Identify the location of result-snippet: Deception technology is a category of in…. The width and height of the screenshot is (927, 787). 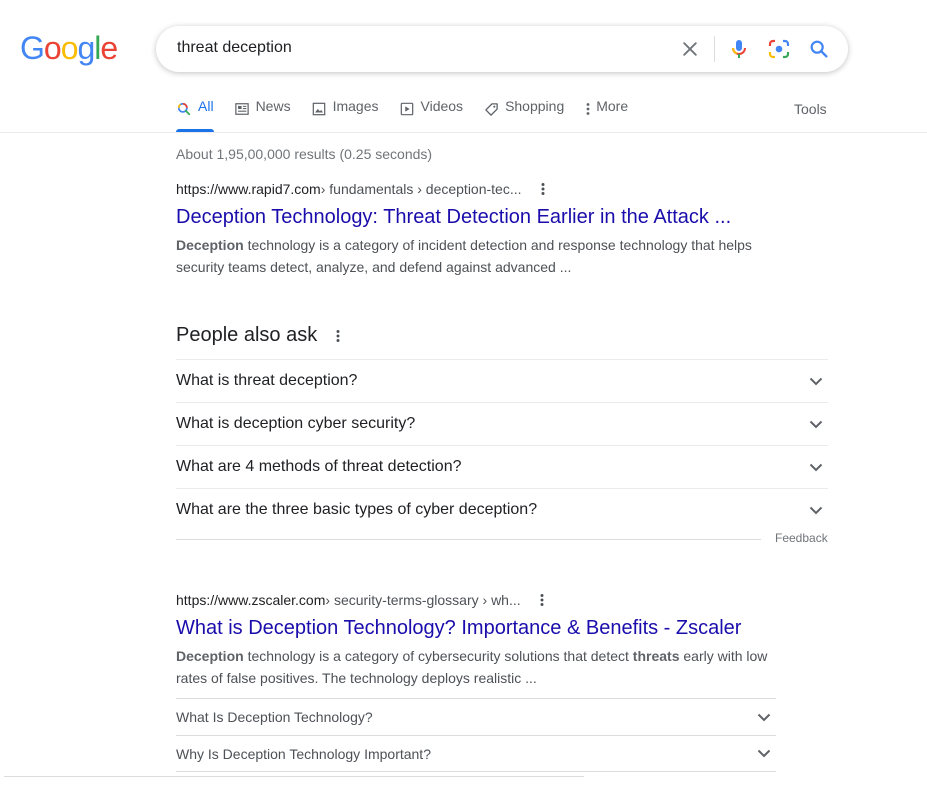
(476, 256).